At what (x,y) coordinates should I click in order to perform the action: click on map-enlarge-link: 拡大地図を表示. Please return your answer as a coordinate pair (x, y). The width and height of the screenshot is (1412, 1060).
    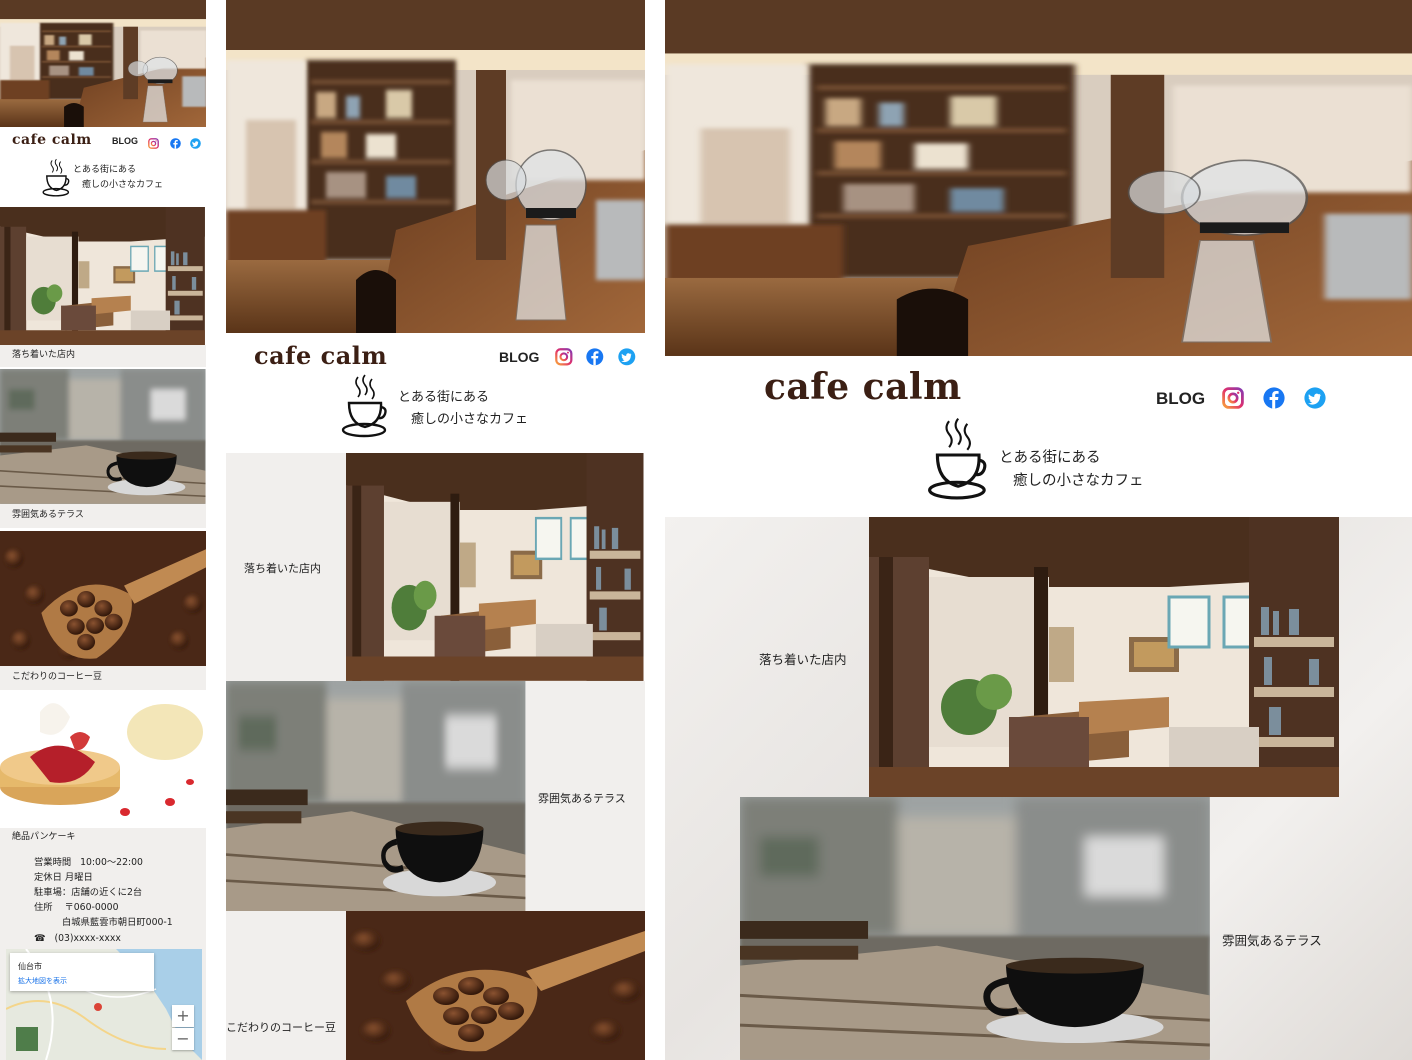
    Looking at the image, I should click on (42, 981).